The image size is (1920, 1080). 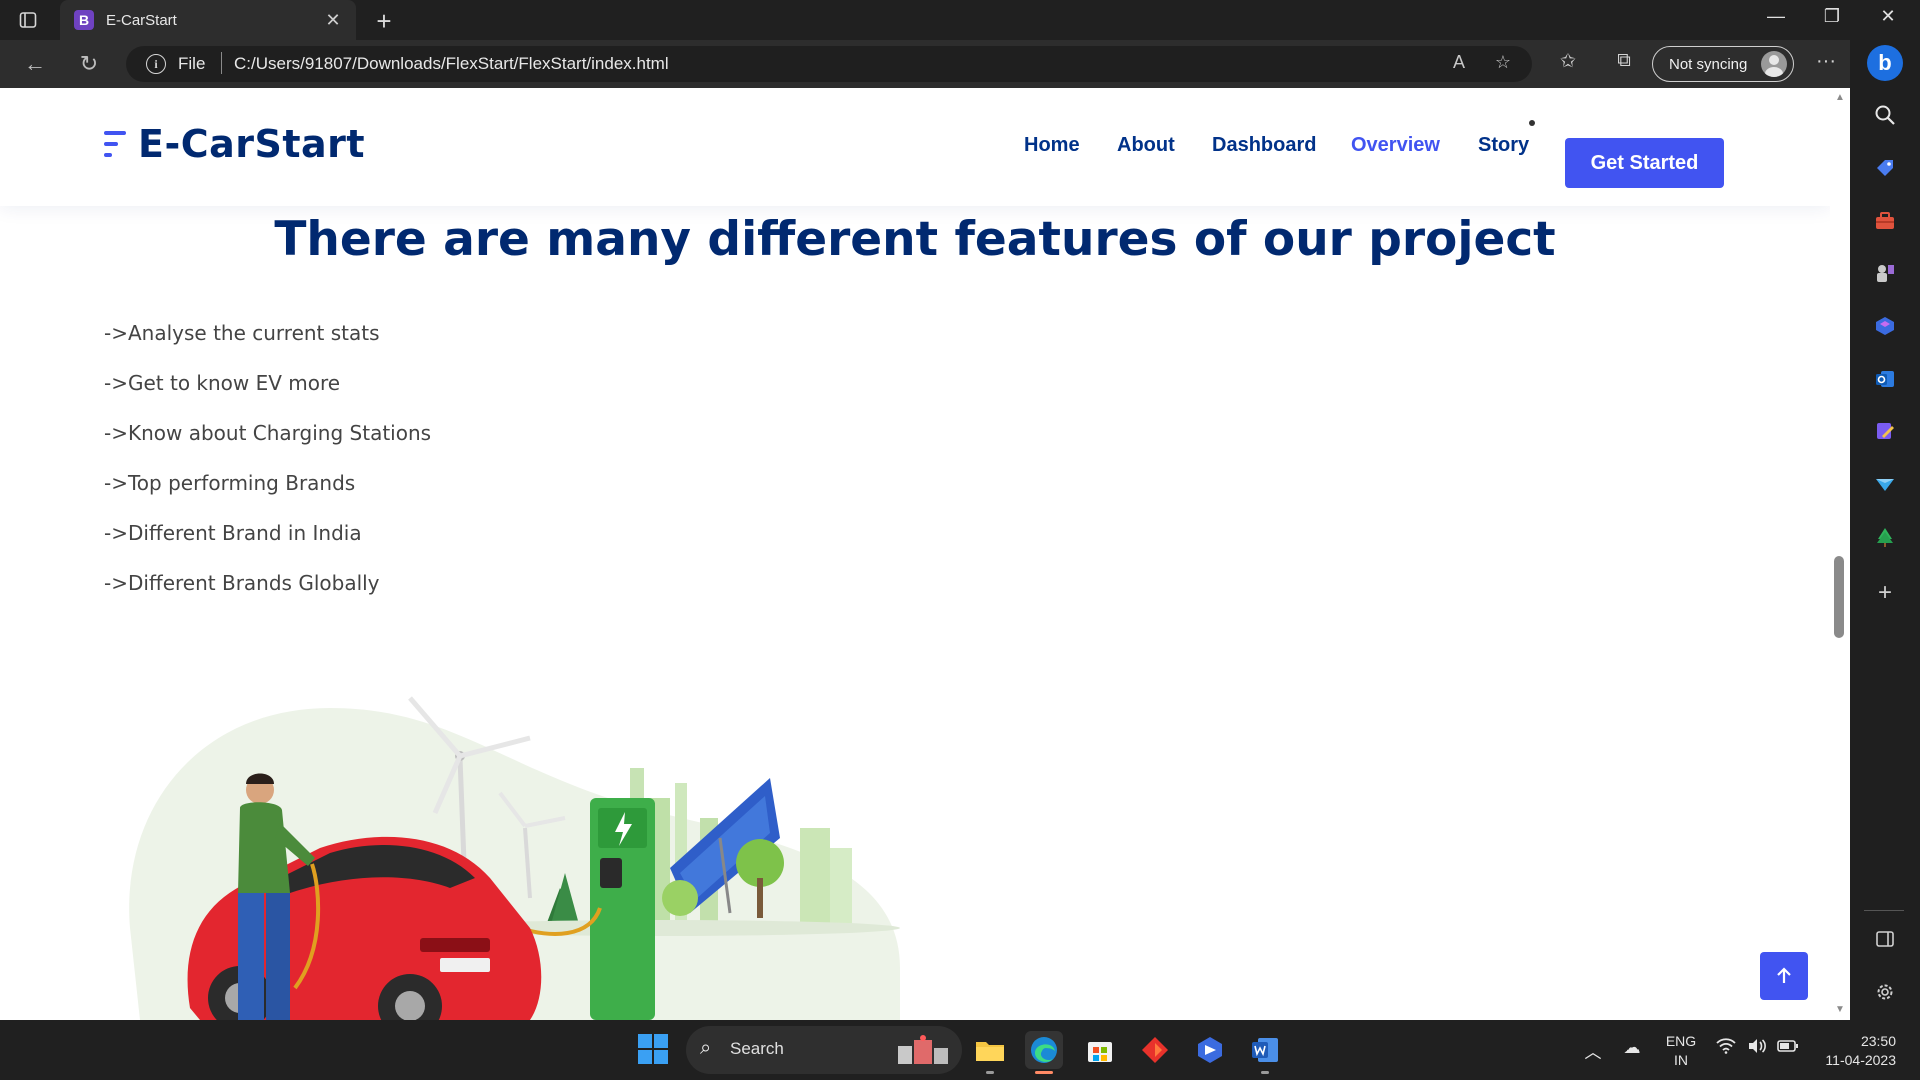 What do you see at coordinates (89, 64) in the screenshot?
I see `refresh-icon: ↻` at bounding box center [89, 64].